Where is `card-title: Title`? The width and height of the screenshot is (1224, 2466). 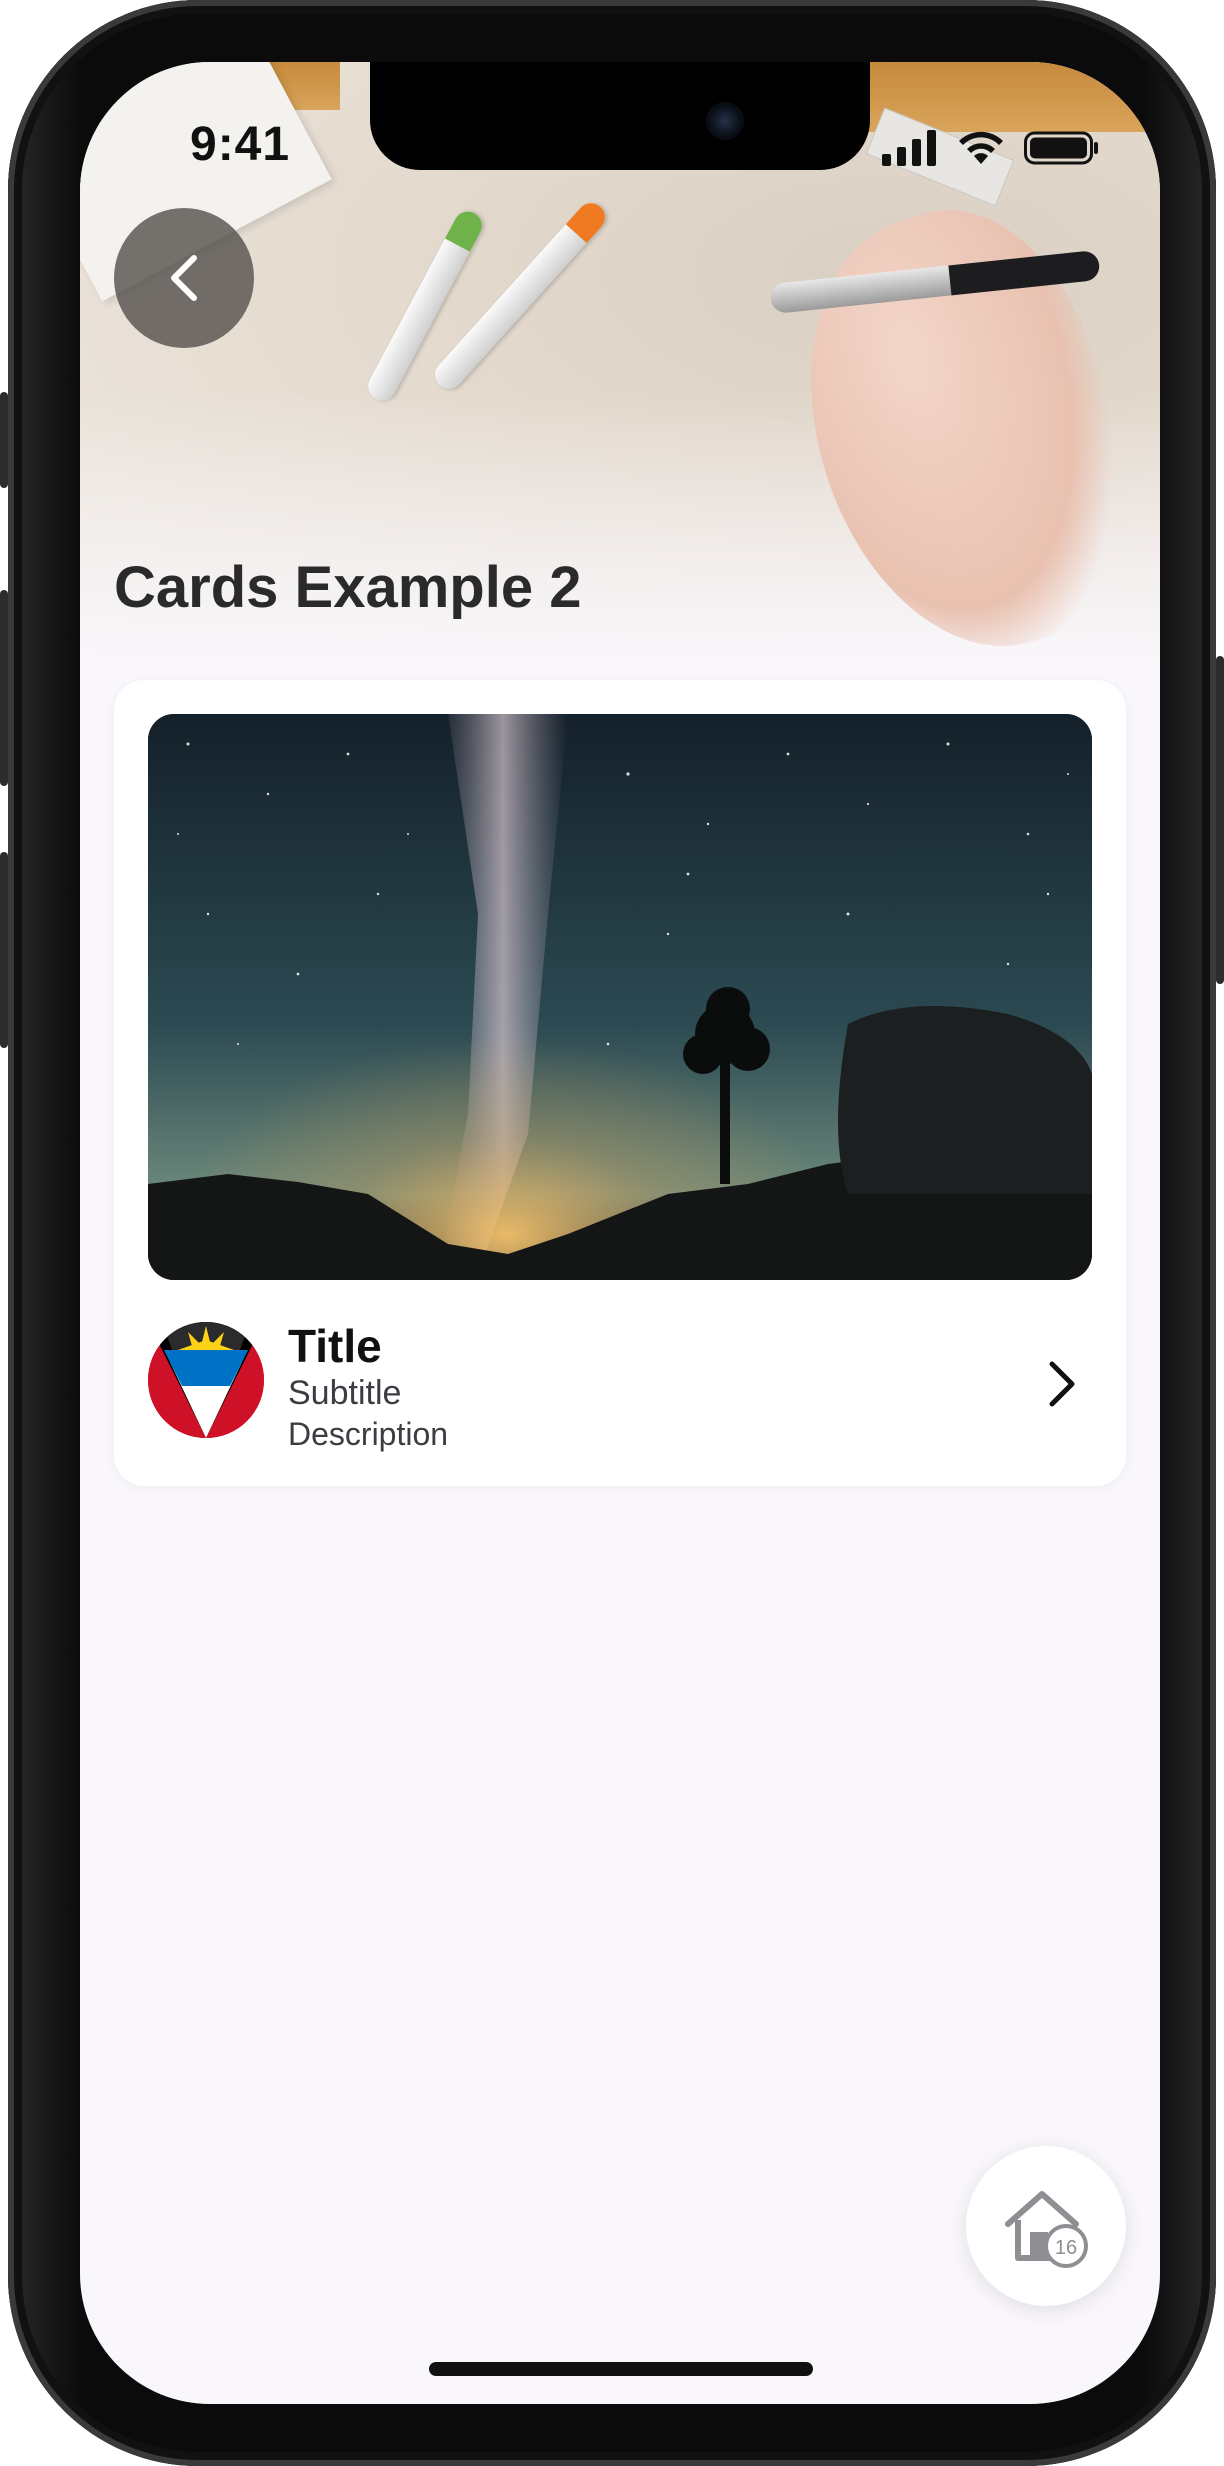 card-title: Title is located at coordinates (335, 1346).